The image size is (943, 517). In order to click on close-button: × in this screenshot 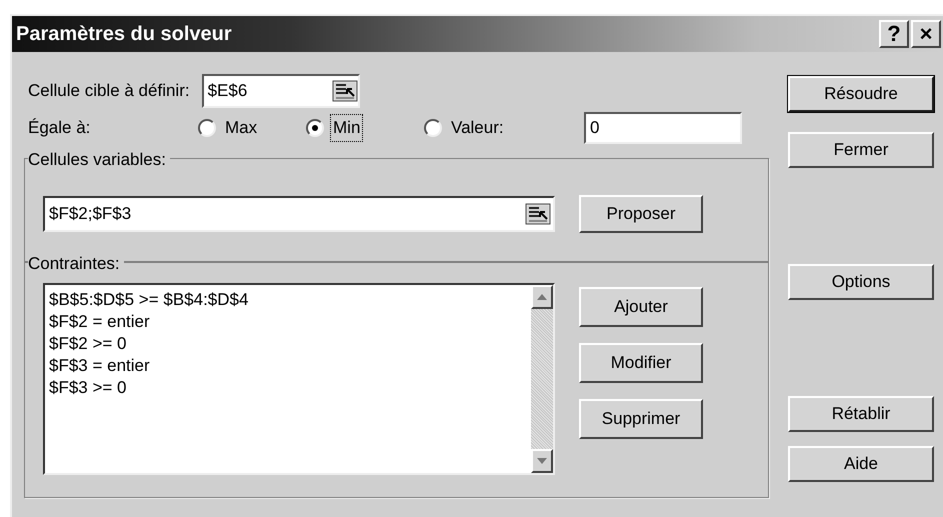, I will do `click(926, 34)`.